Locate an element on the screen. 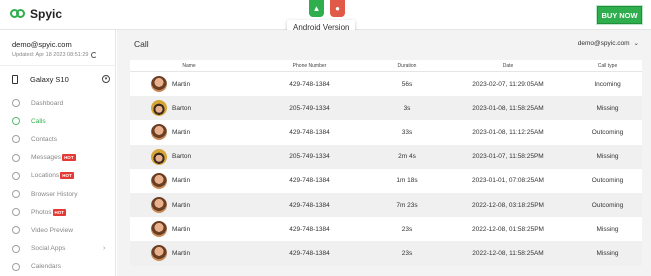 Image resolution: width=651 pixels, height=276 pixels. account-dropdown: demo@spyic.com ⌄ is located at coordinates (608, 43).